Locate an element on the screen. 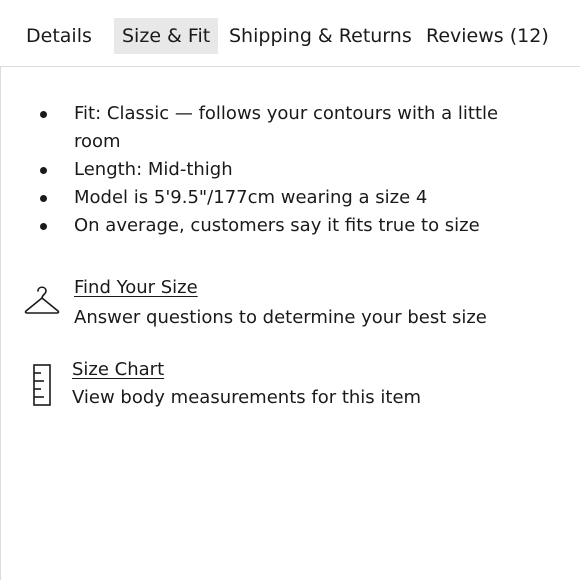 The height and width of the screenshot is (580, 580). list-item: Length: Mid-thigh is located at coordinates (290, 170).